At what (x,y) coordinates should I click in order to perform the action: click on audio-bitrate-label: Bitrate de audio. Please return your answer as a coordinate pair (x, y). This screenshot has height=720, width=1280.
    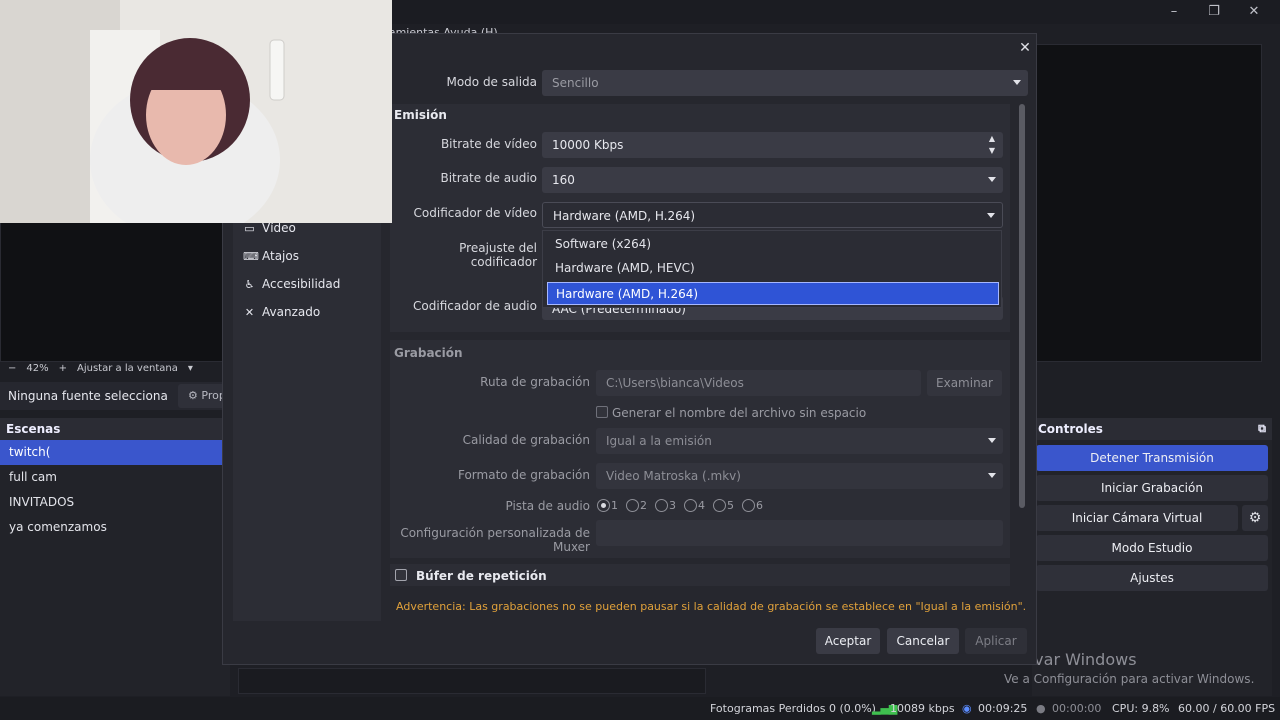
    Looking at the image, I should click on (488, 178).